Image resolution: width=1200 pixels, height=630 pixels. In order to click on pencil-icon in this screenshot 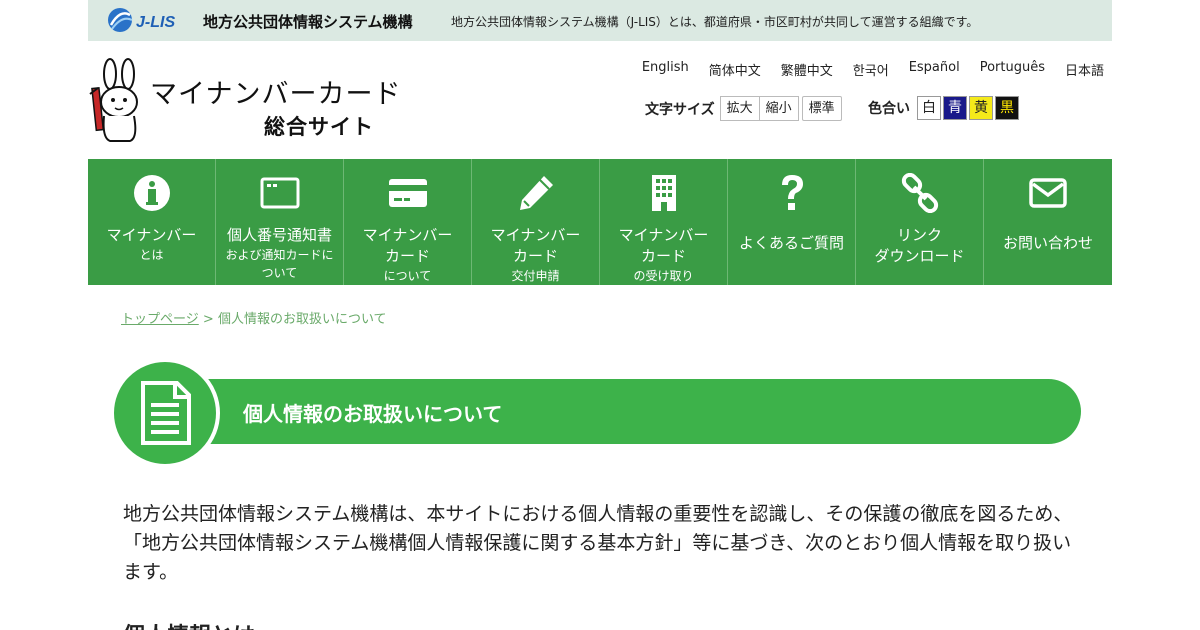, I will do `click(536, 193)`.